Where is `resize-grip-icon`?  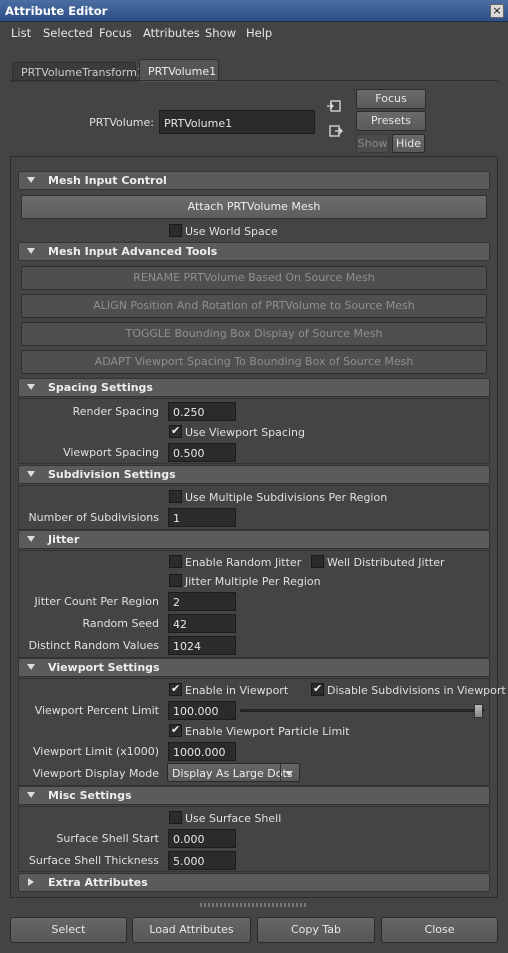 resize-grip-icon is located at coordinates (254, 905).